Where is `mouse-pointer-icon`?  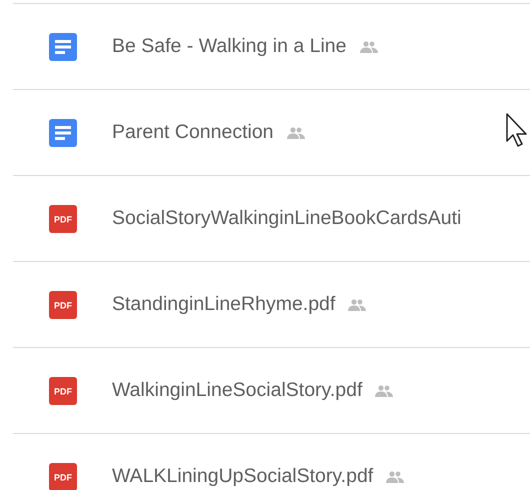
mouse-pointer-icon is located at coordinates (517, 131).